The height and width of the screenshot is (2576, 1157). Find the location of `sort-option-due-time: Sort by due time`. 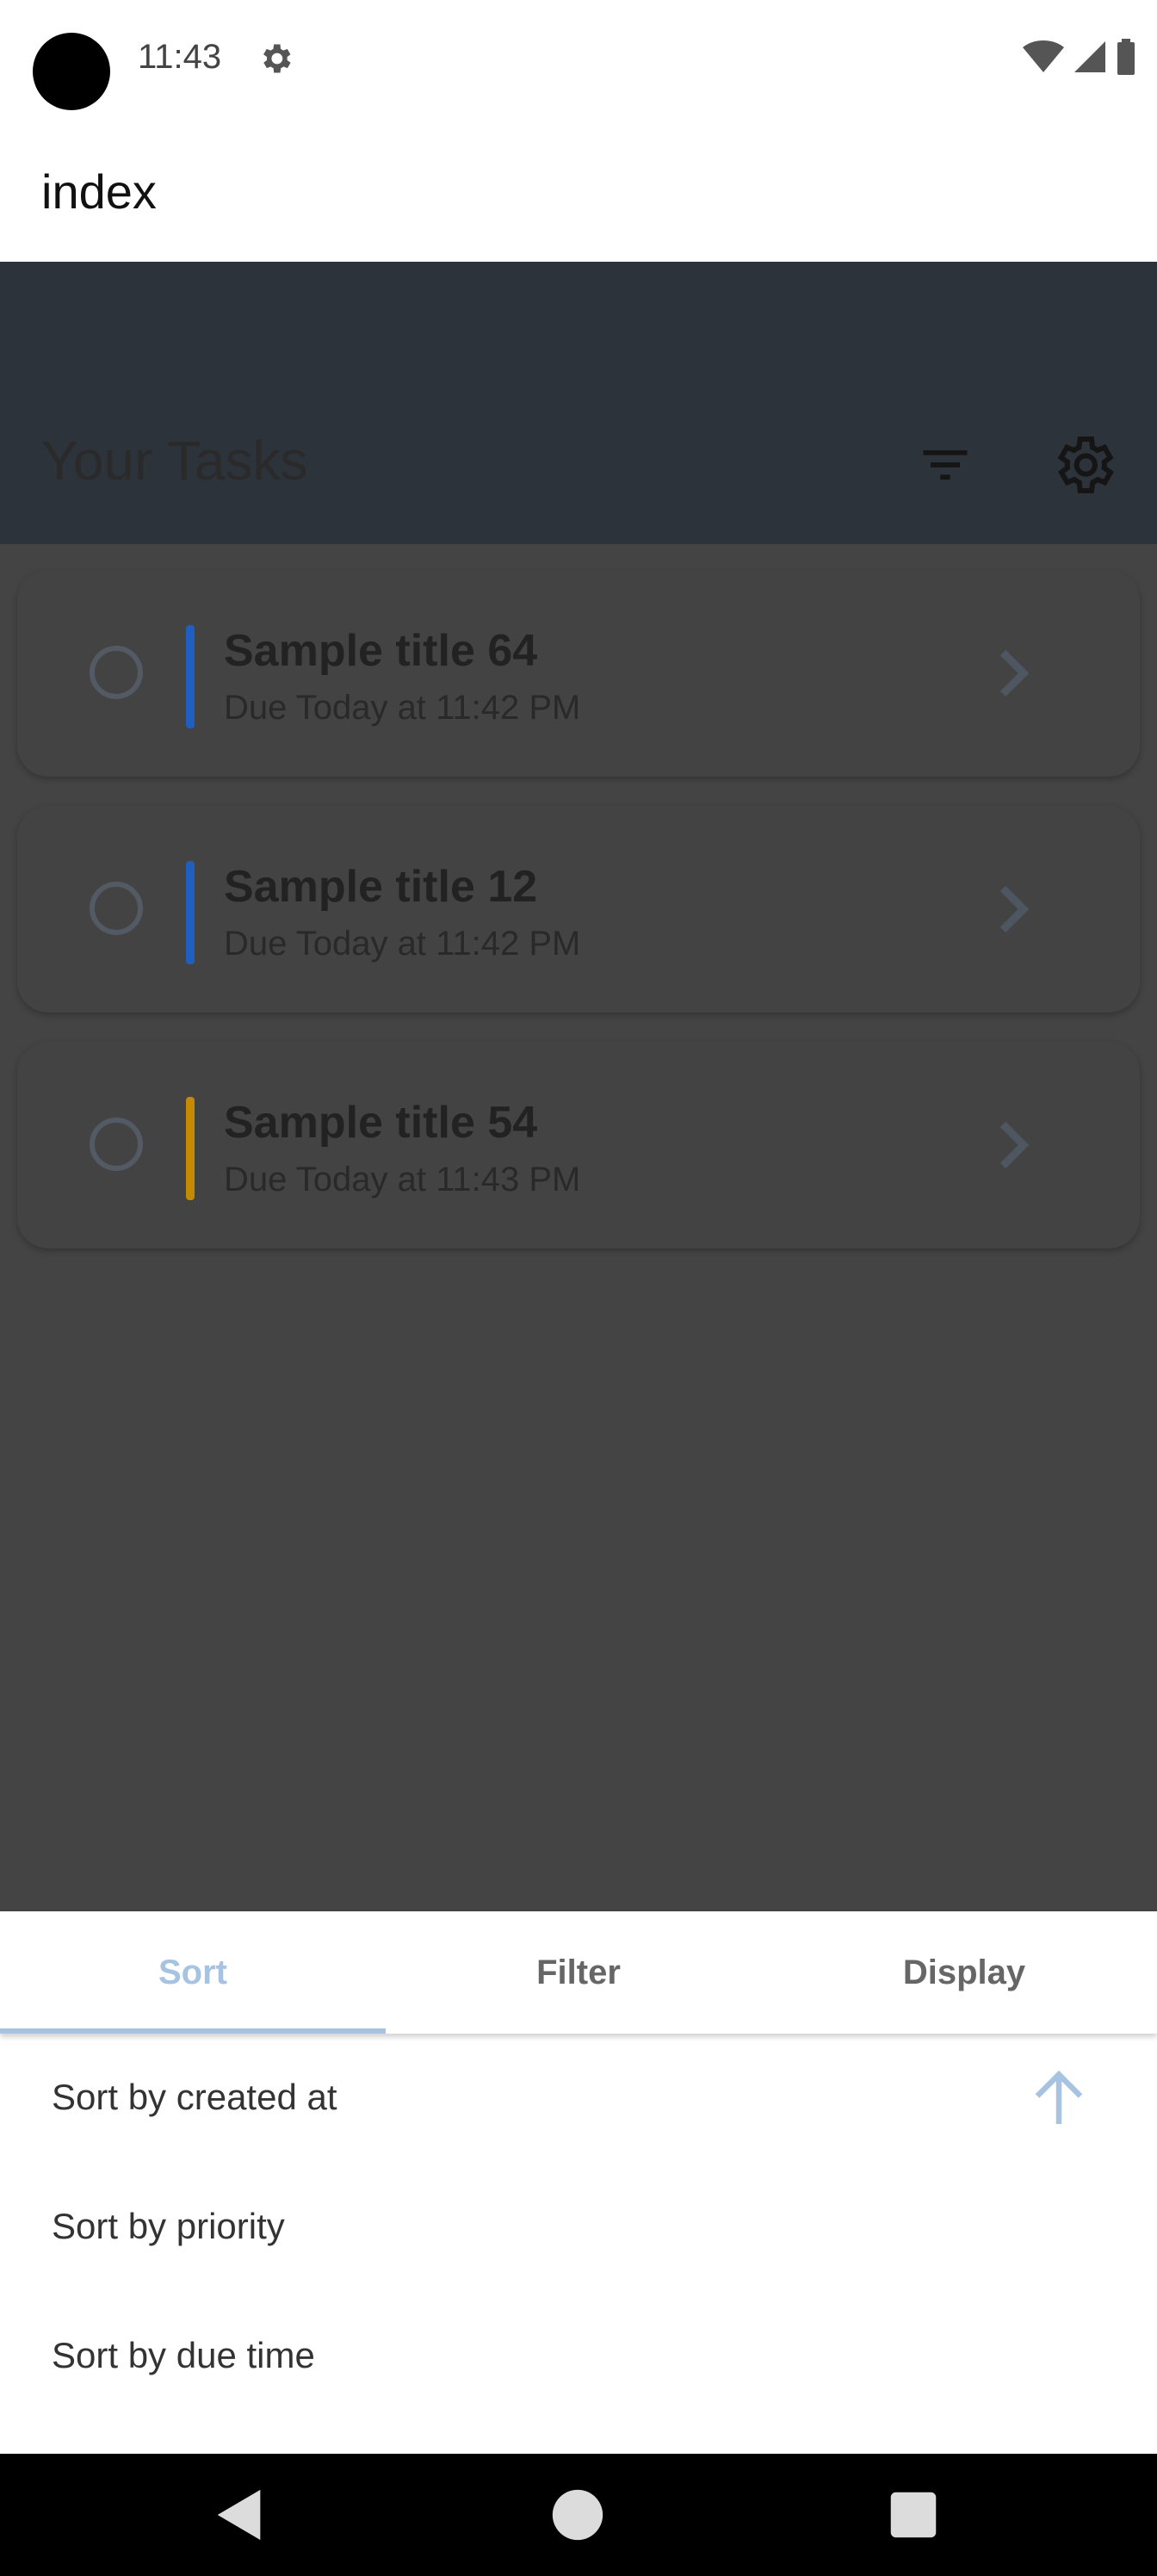

sort-option-due-time: Sort by due time is located at coordinates (579, 2356).